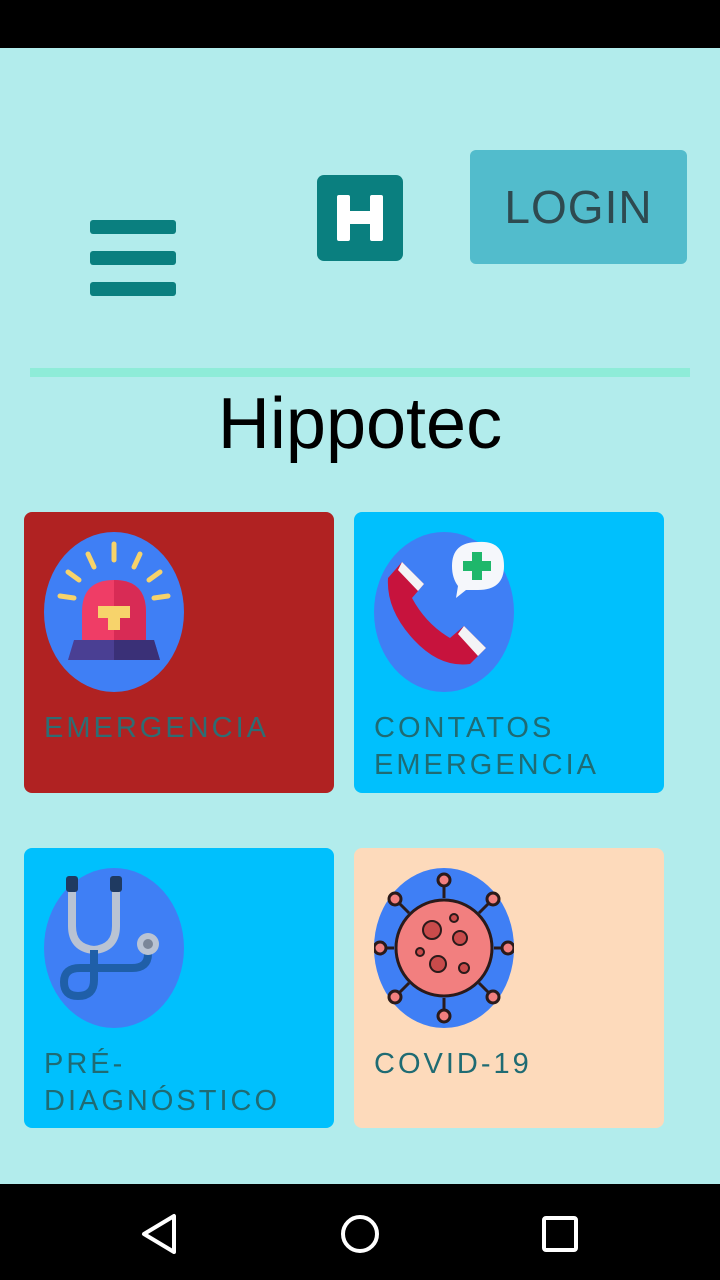 The image size is (720, 1280). I want to click on circle-home-icon, so click(360, 1234).